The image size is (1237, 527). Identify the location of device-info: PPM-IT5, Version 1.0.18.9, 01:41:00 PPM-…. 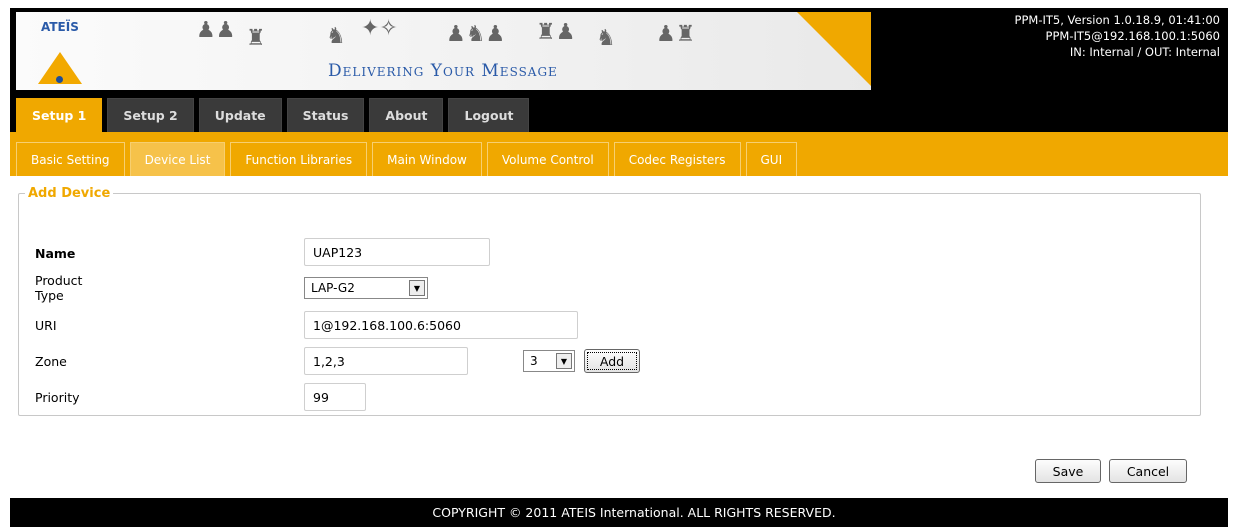
(1117, 36).